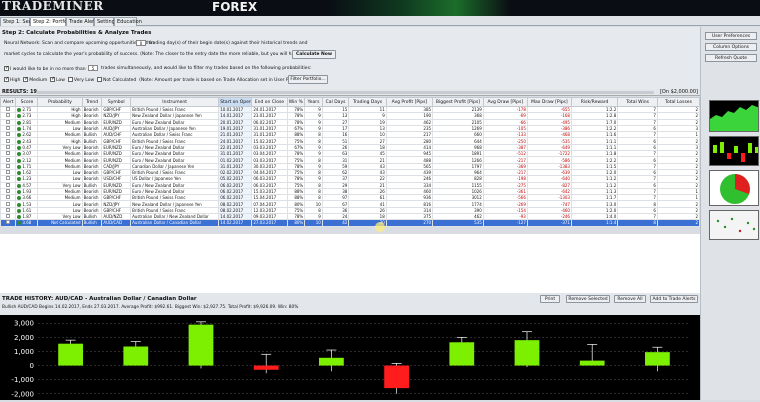 This screenshot has height=402, width=760. Describe the element at coordinates (93, 68) in the screenshot. I see `limit-input: 5` at that location.